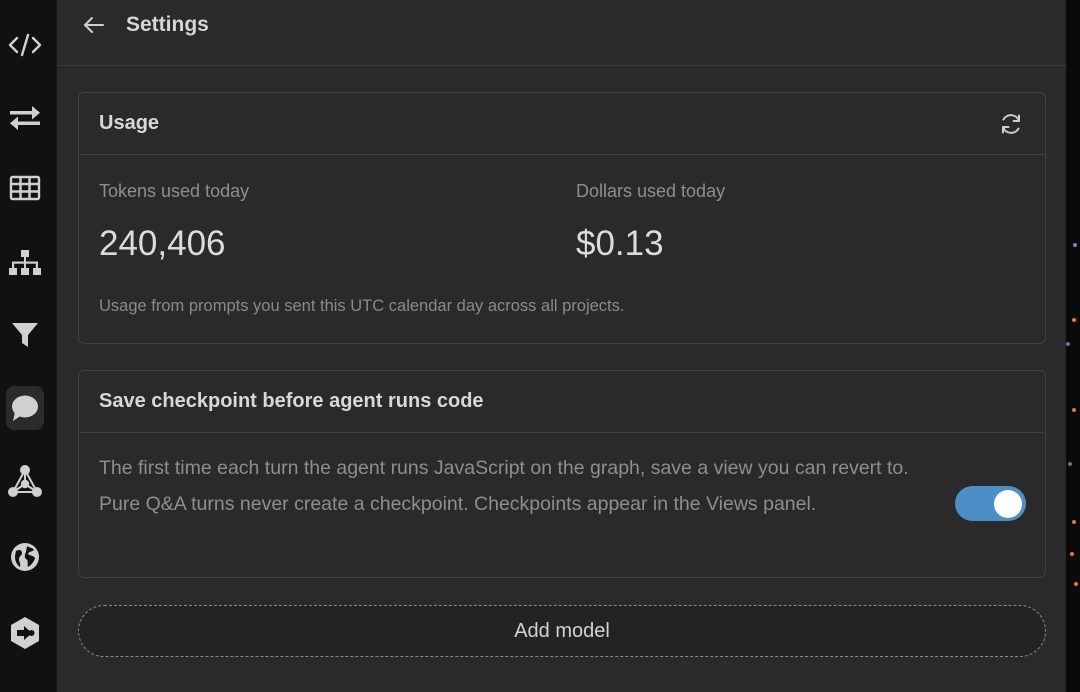 The height and width of the screenshot is (692, 1080). Describe the element at coordinates (561, 33) in the screenshot. I see `settings-header: Settings` at that location.